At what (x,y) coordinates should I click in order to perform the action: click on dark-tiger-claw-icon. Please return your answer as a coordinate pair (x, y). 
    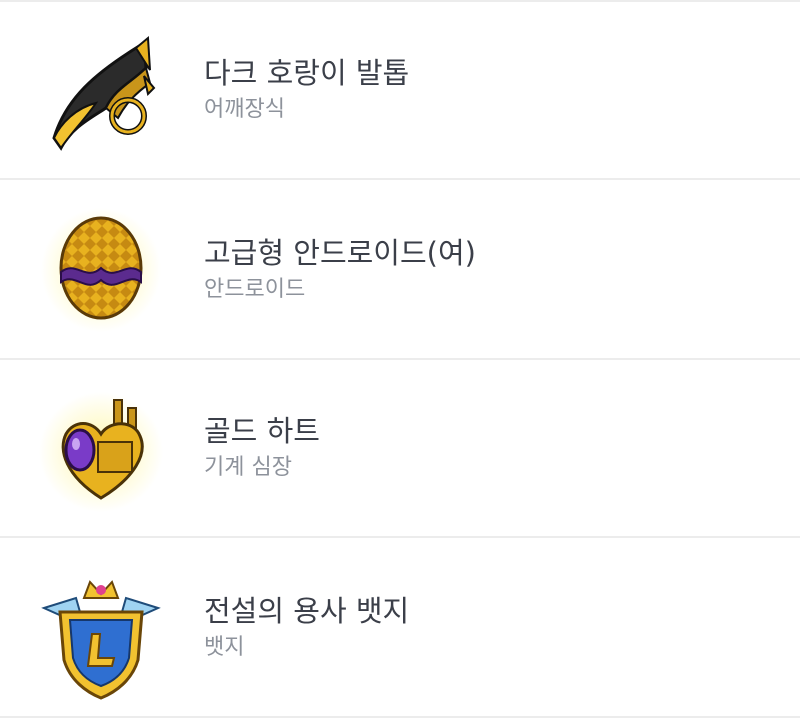
    Looking at the image, I should click on (101, 95).